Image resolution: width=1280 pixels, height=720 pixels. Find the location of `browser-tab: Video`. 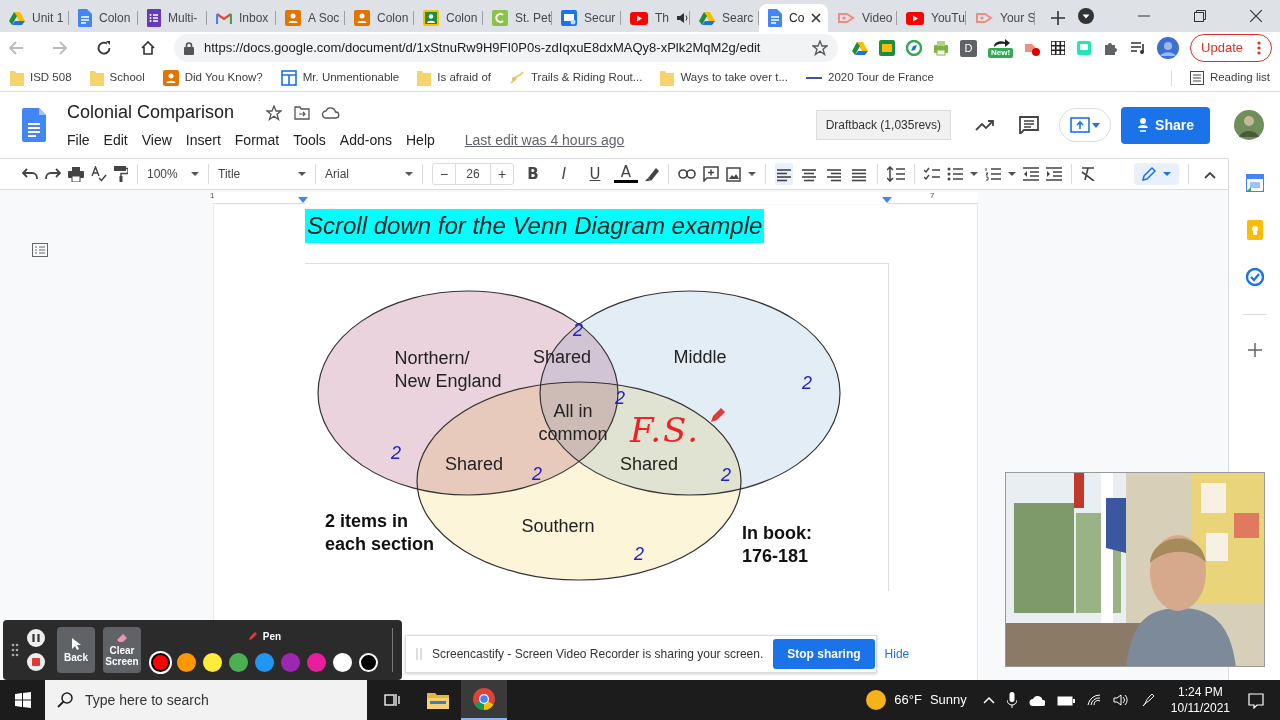

browser-tab: Video is located at coordinates (862, 18).